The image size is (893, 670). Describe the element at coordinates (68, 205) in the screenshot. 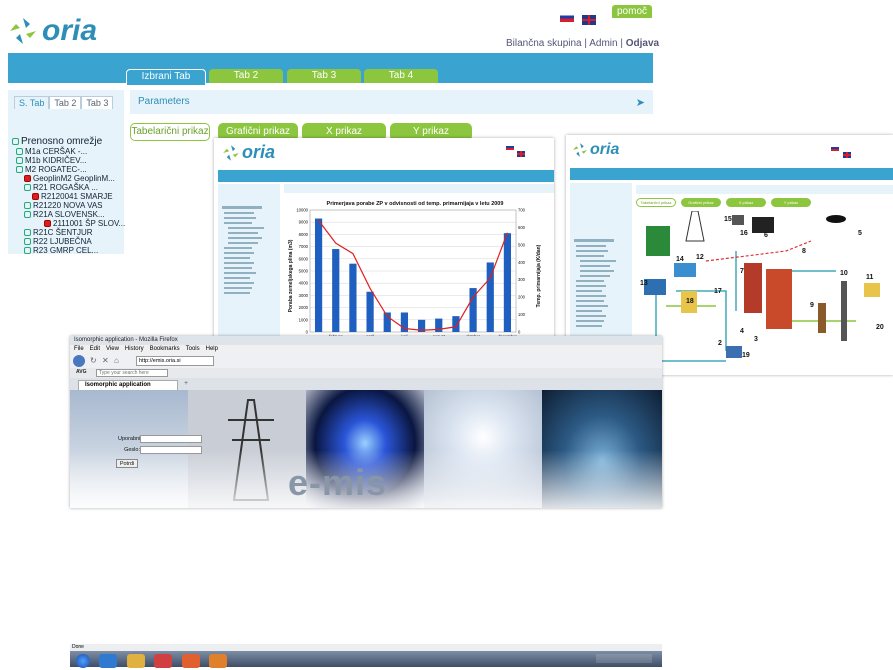

I see `tree-item: R21220 NOVA VAS` at that location.